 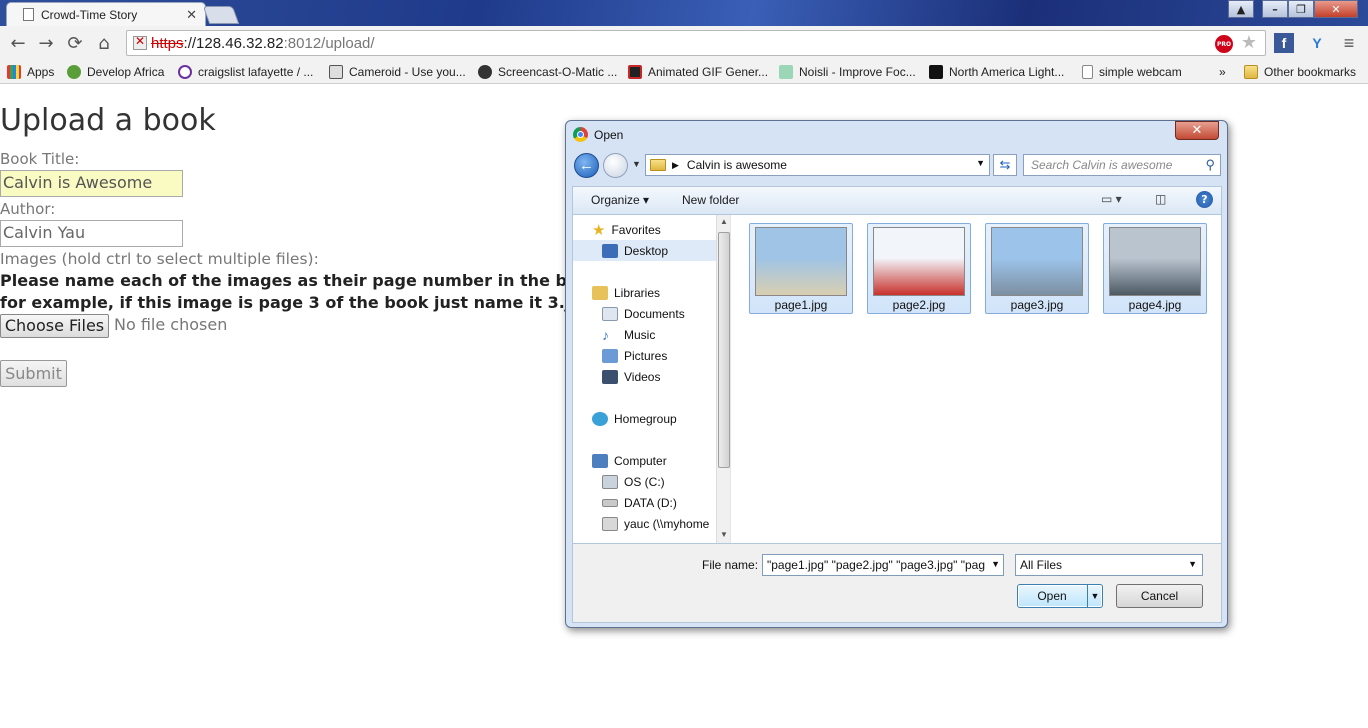 I want to click on nav-item-documents: Documents, so click(x=651, y=313).